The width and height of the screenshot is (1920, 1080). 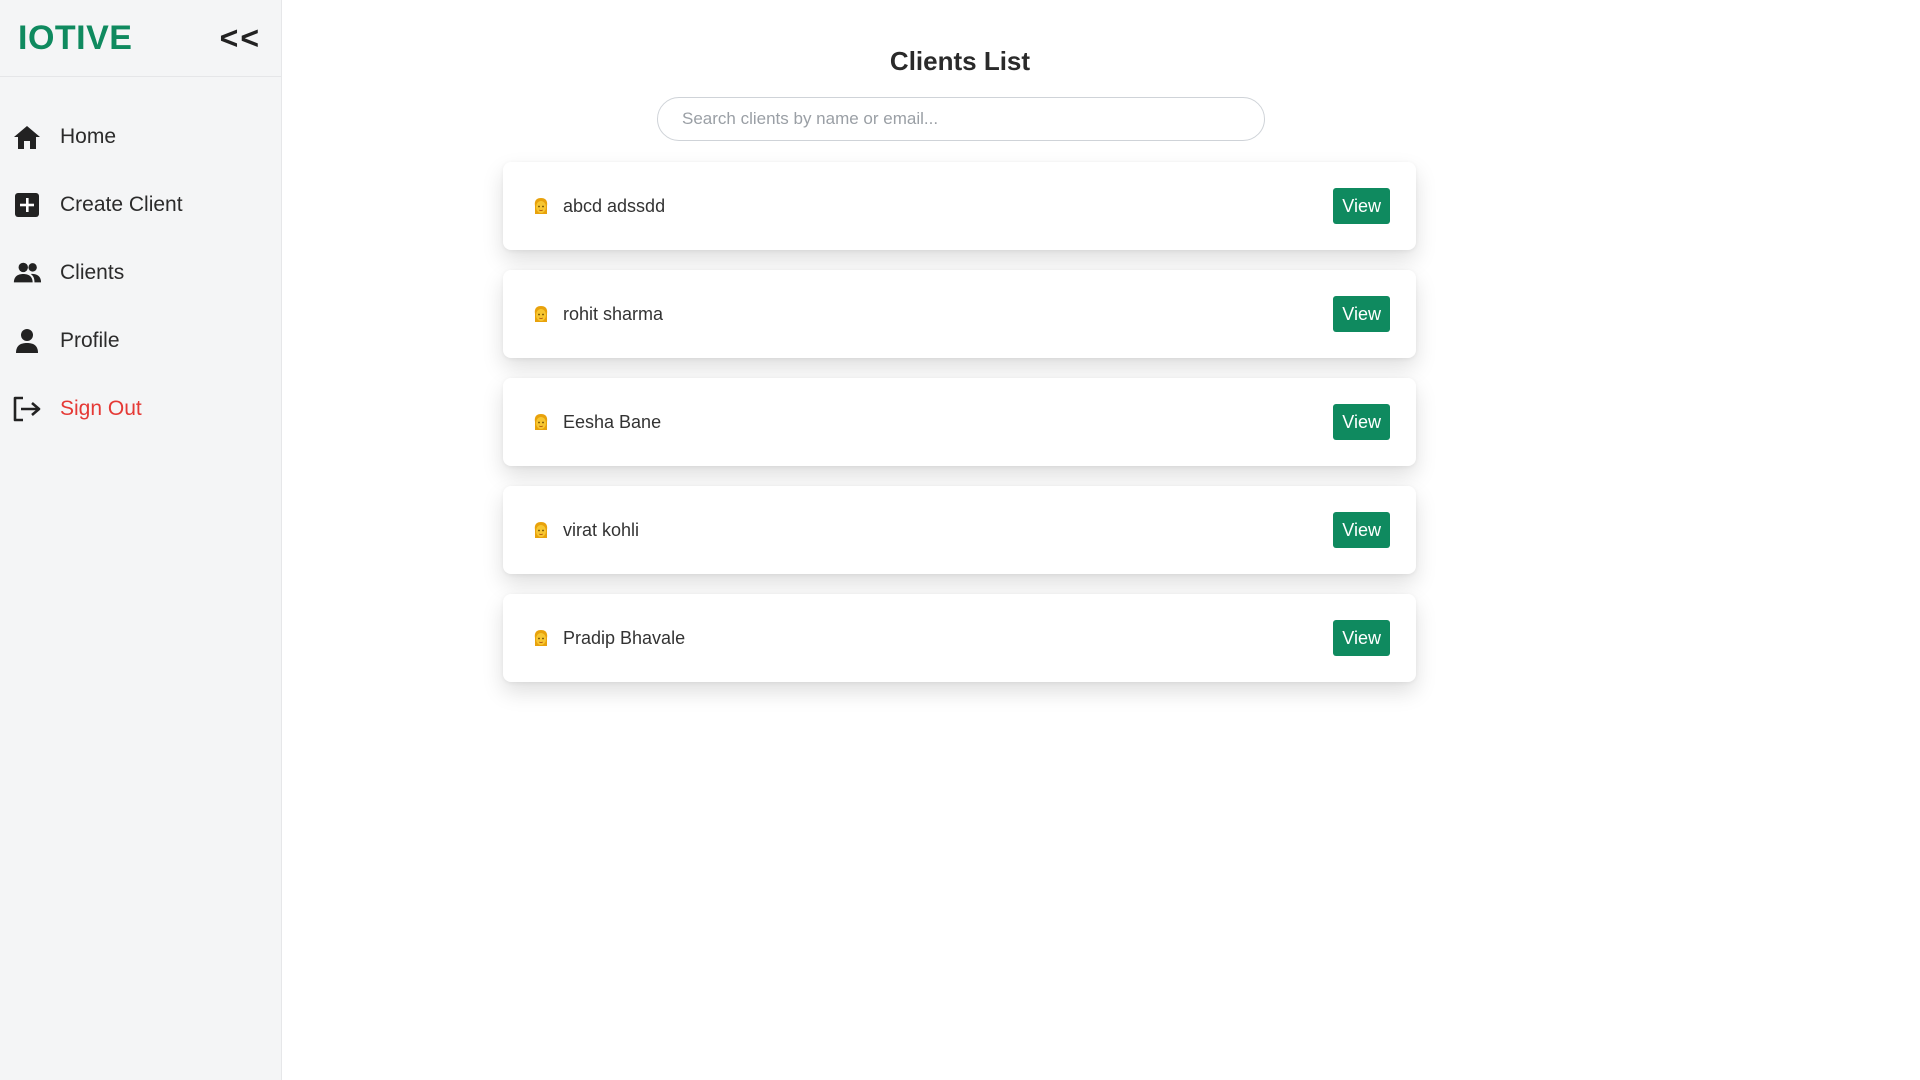 What do you see at coordinates (88, 136) in the screenshot?
I see `sidebar-item-label: Home` at bounding box center [88, 136].